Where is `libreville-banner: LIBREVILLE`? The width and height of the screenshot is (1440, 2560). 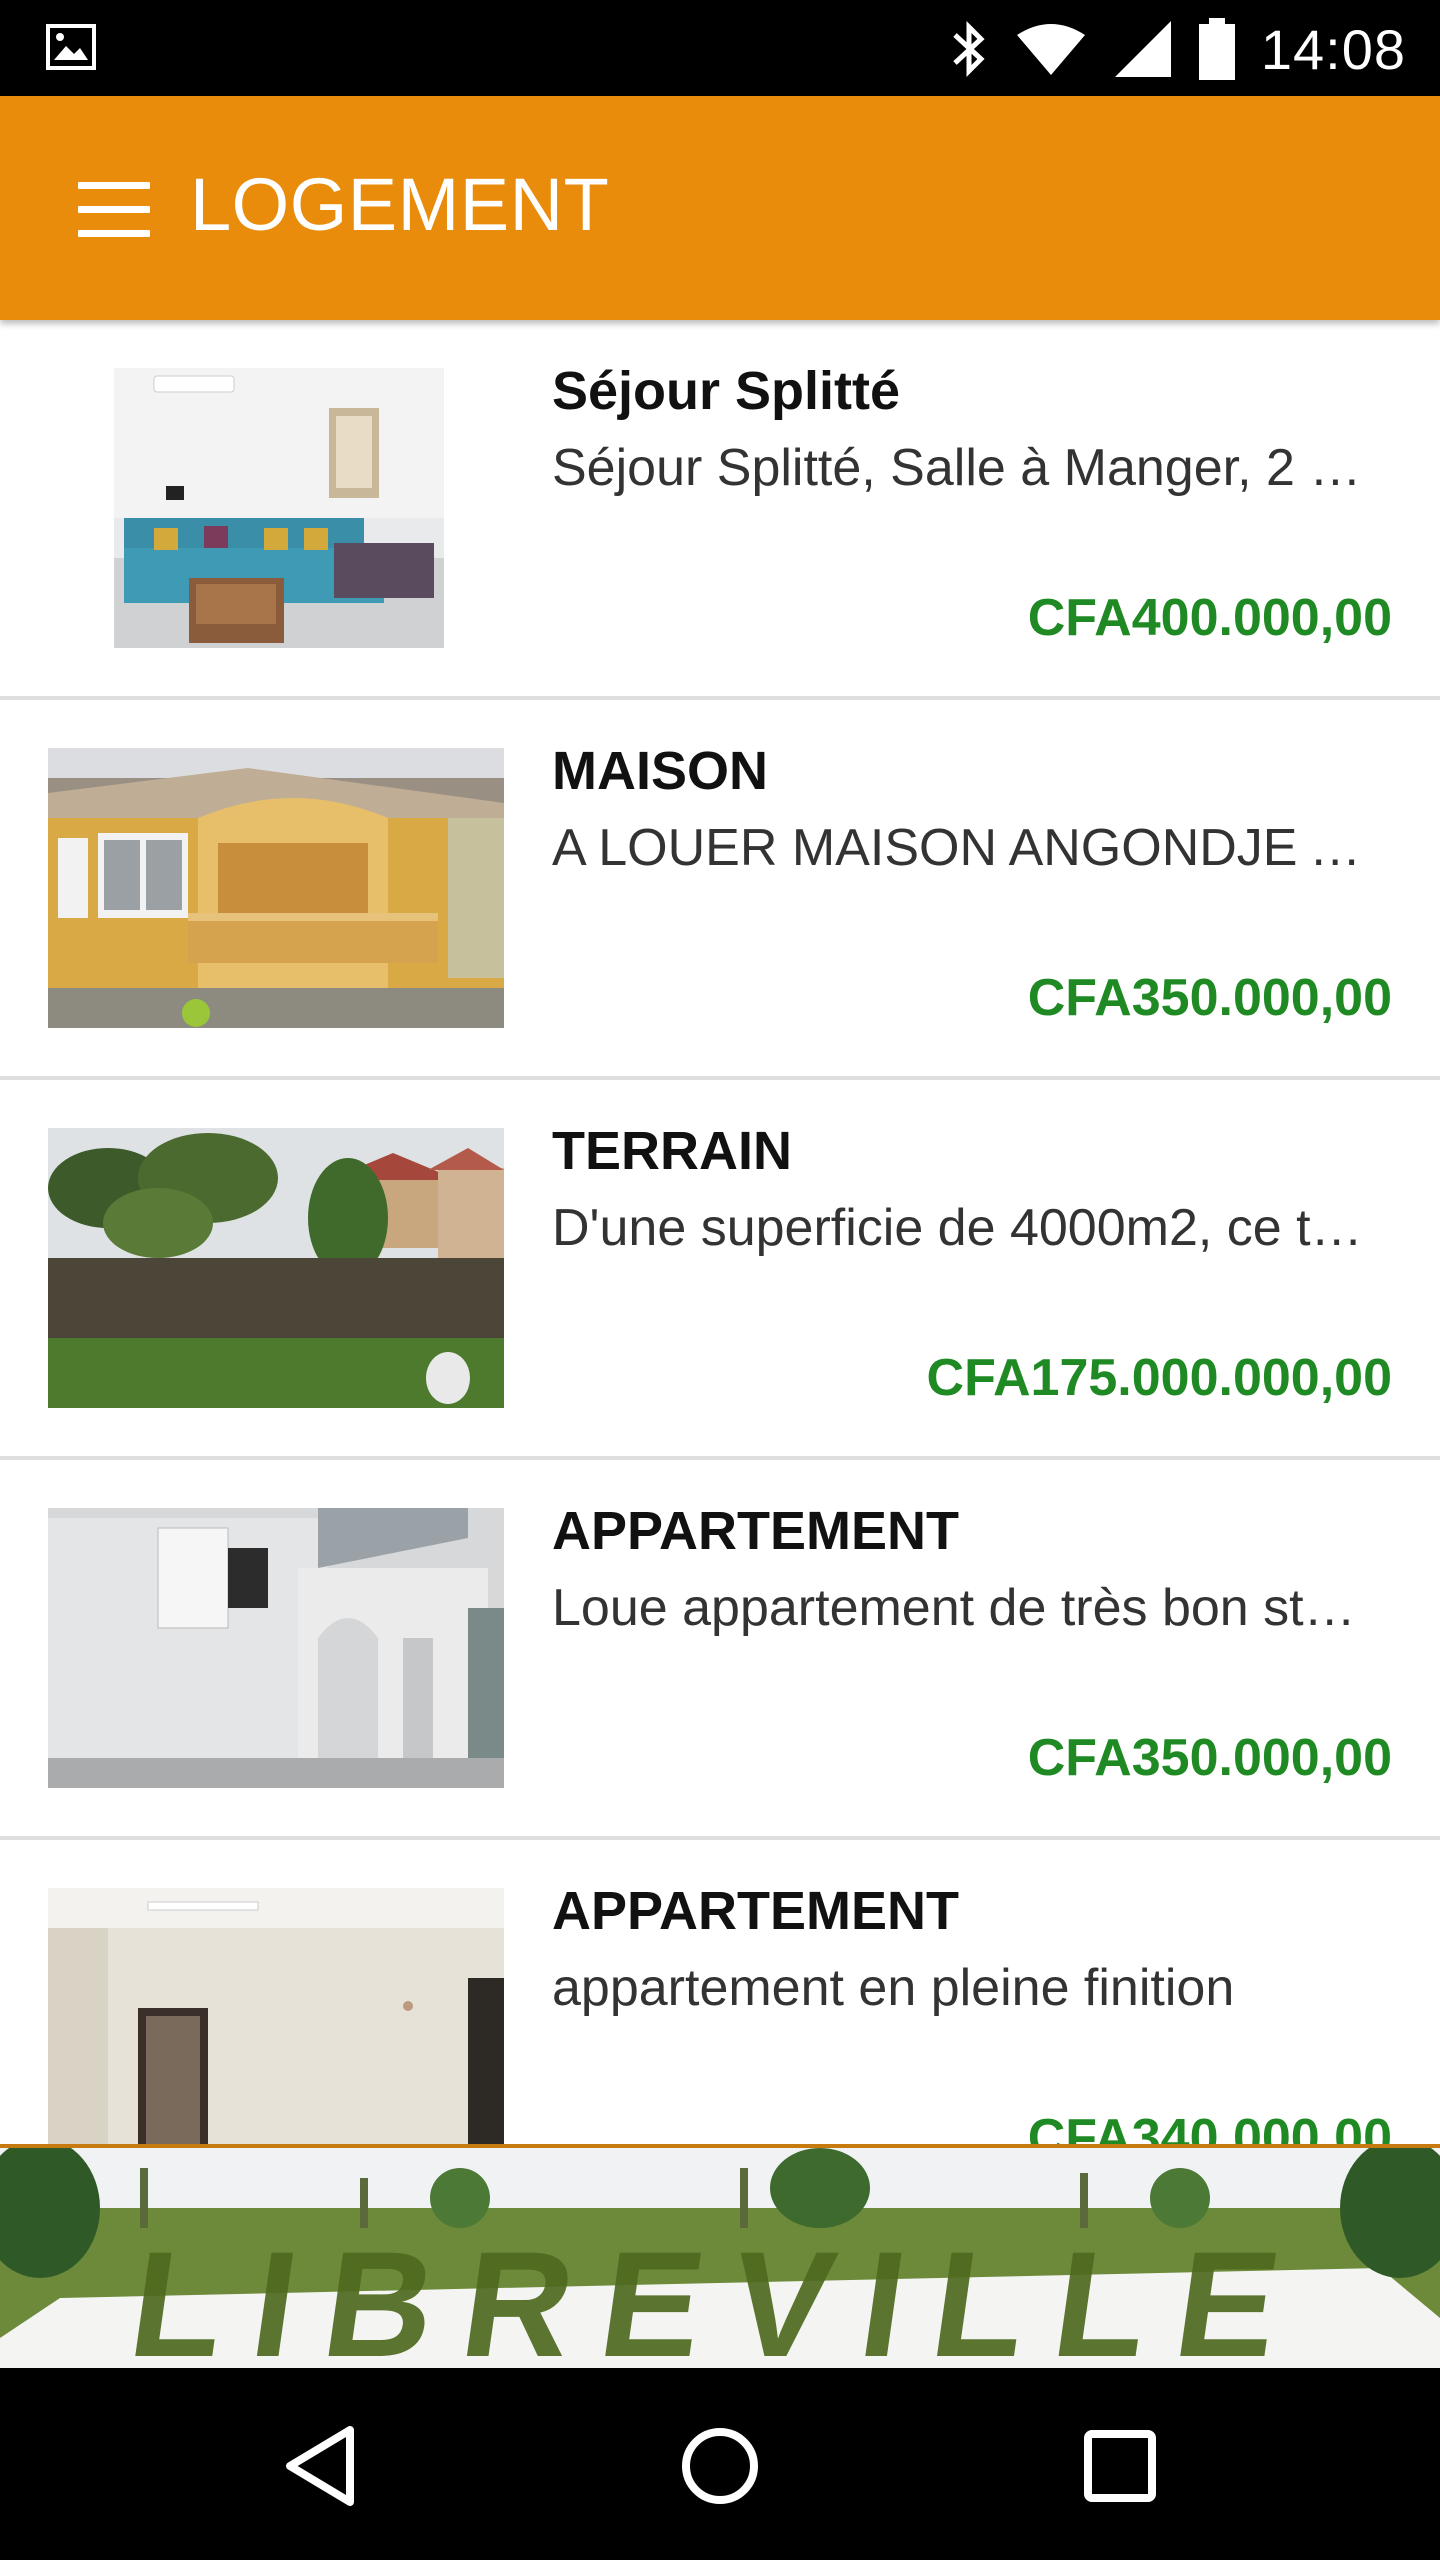
libreville-banner: LIBREVILLE is located at coordinates (720, 2256).